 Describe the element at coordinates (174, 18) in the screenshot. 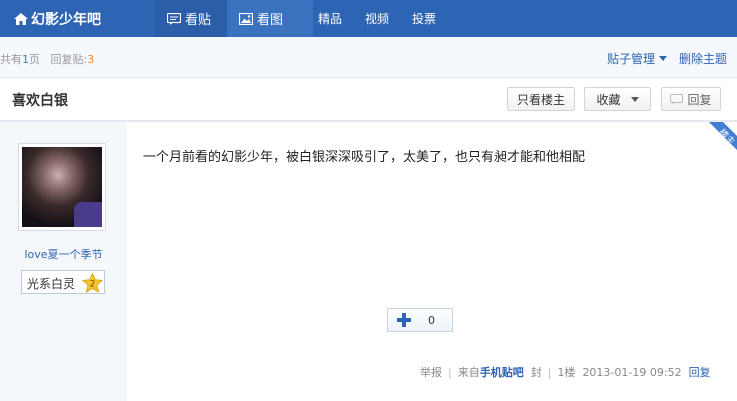

I see `chat-bubble-icon` at that location.